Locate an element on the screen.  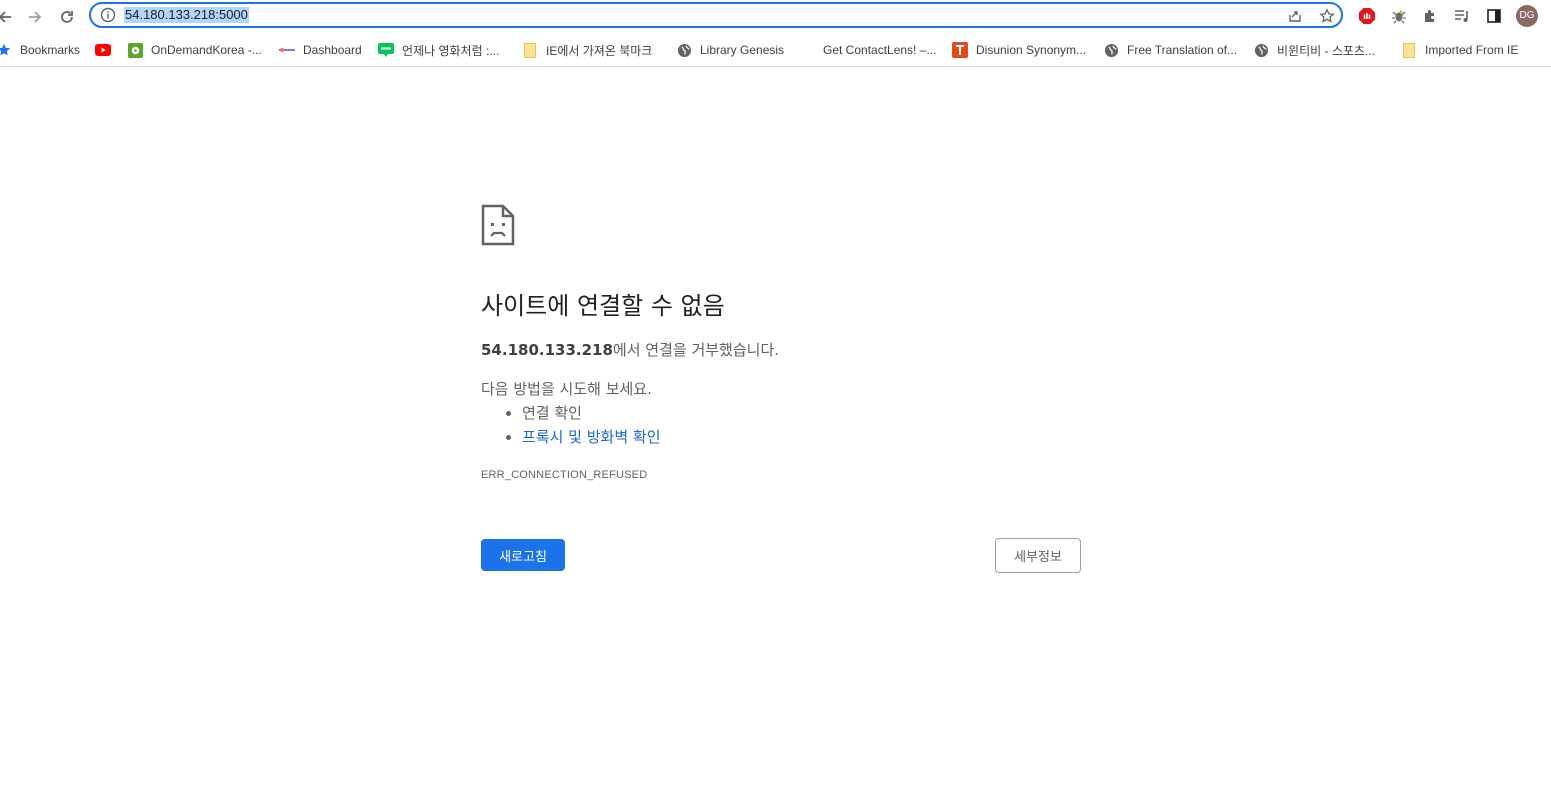
suggestion-list: 연결 확인 프록시 및 방화벽 확인 is located at coordinates (571, 425).